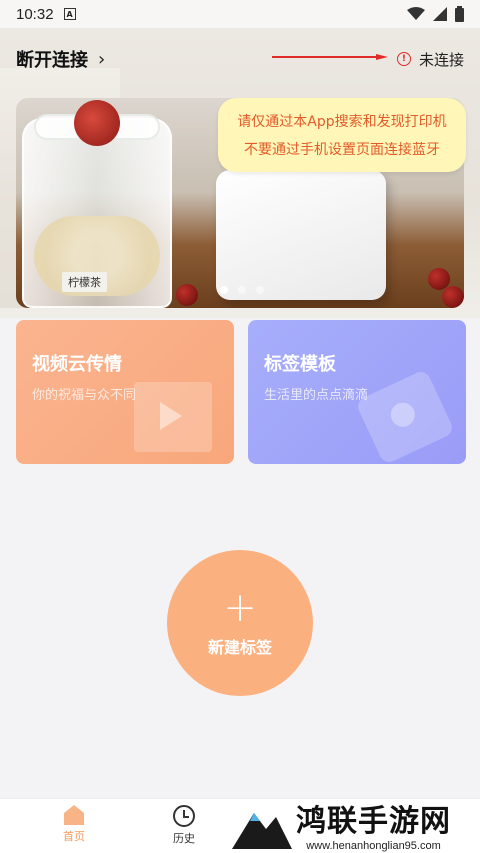 The width and height of the screenshot is (480, 853). I want to click on nav-item-history: 历史, so click(184, 825).